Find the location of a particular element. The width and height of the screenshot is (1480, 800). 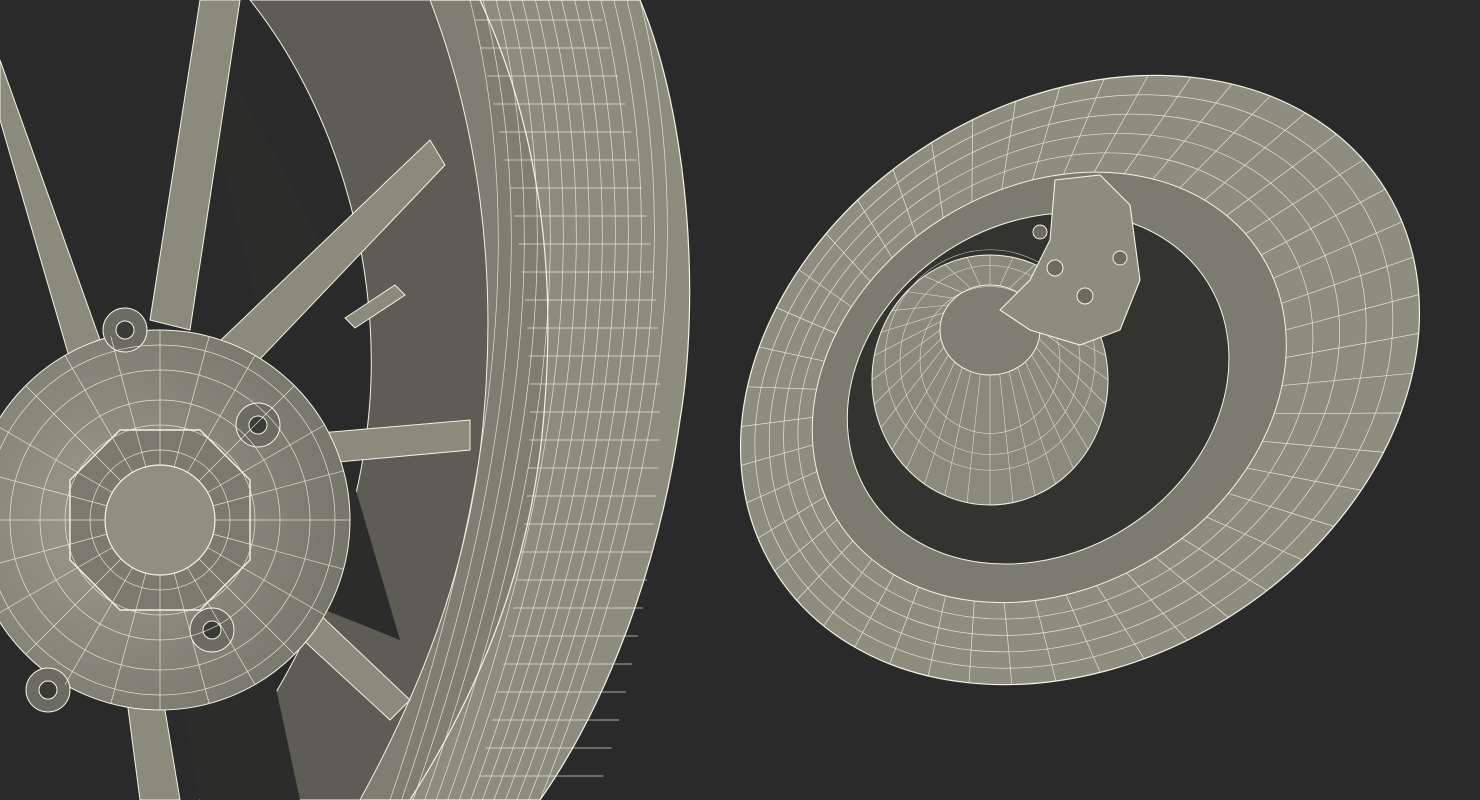

center-cap is located at coordinates (160, 520).